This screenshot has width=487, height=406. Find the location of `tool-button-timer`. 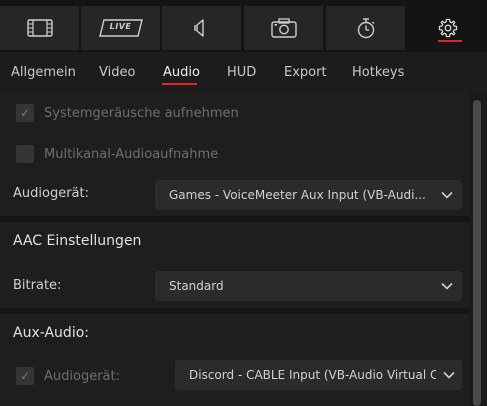

tool-button-timer is located at coordinates (365, 28).